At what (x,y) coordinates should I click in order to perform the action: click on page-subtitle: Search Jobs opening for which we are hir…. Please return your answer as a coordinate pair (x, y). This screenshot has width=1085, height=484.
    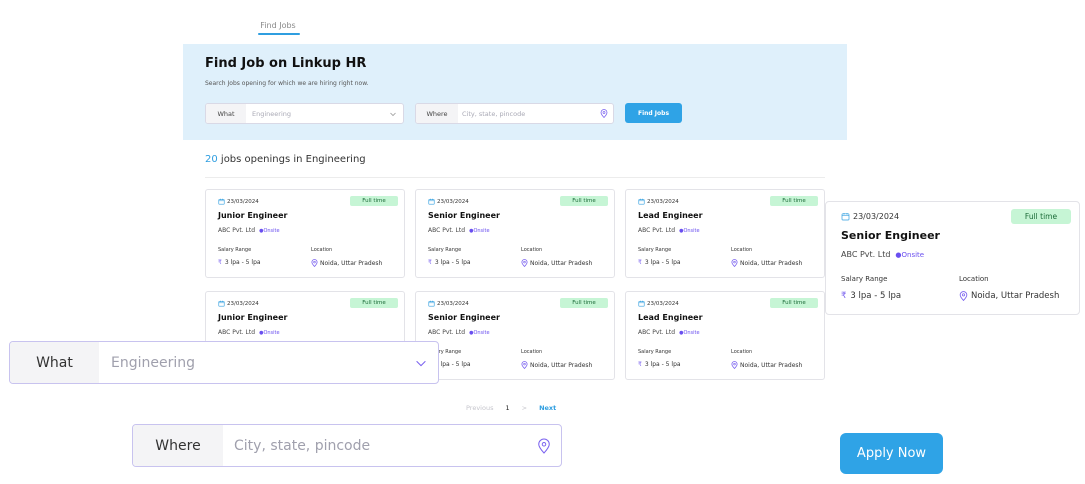
    Looking at the image, I should click on (287, 83).